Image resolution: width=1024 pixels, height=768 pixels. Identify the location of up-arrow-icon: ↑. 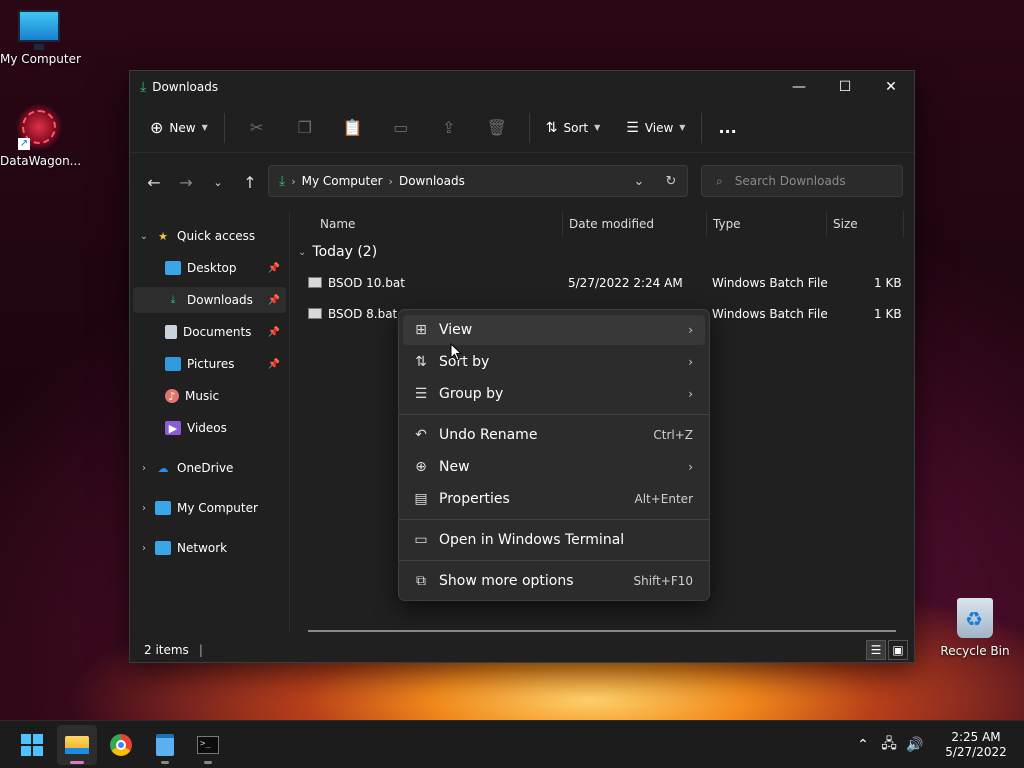
(250, 182).